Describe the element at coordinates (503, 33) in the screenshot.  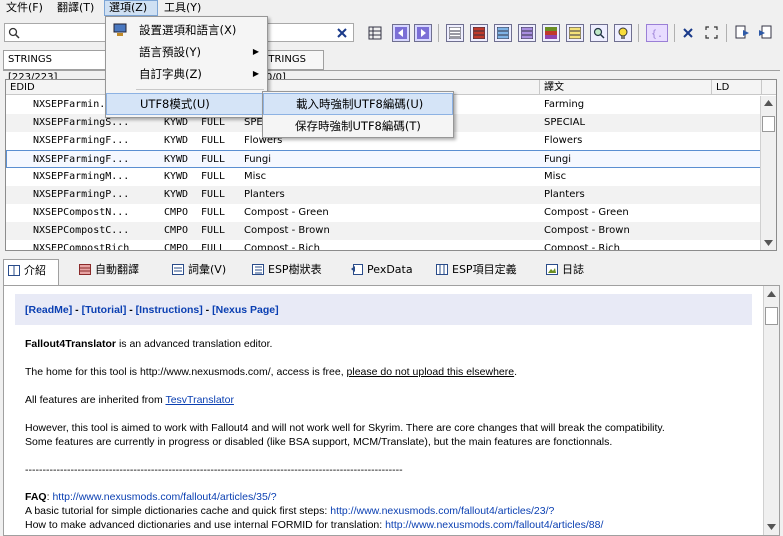
I see `view-blue-button` at that location.